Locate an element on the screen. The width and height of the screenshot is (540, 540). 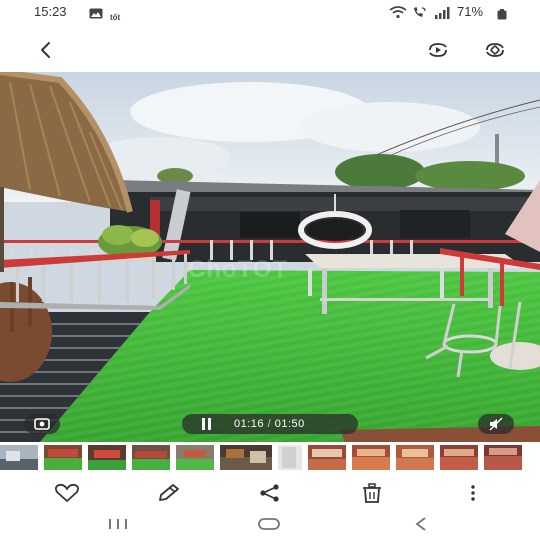
playback-time: 01:16 / 01:50 is located at coordinates (269, 424).